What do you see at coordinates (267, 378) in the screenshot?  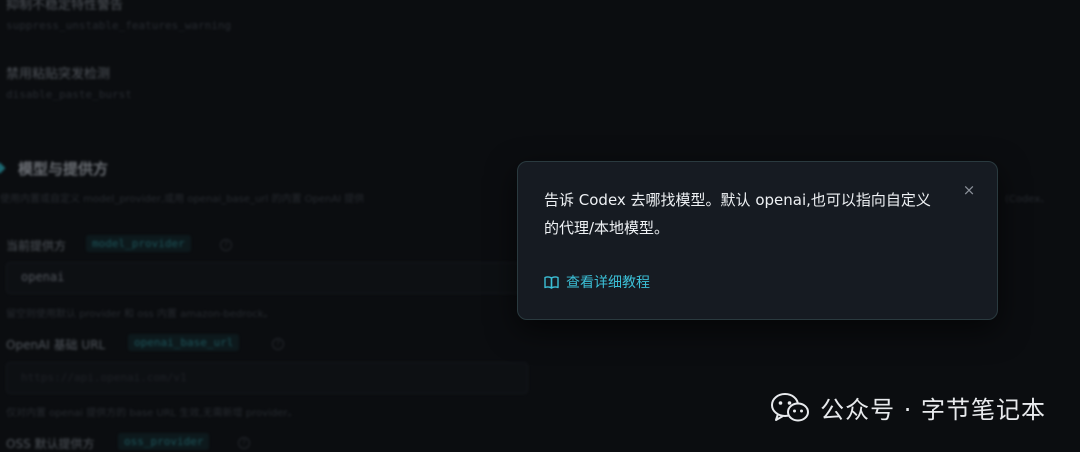 I see `base-url-field: https://api.openai.com/v1` at bounding box center [267, 378].